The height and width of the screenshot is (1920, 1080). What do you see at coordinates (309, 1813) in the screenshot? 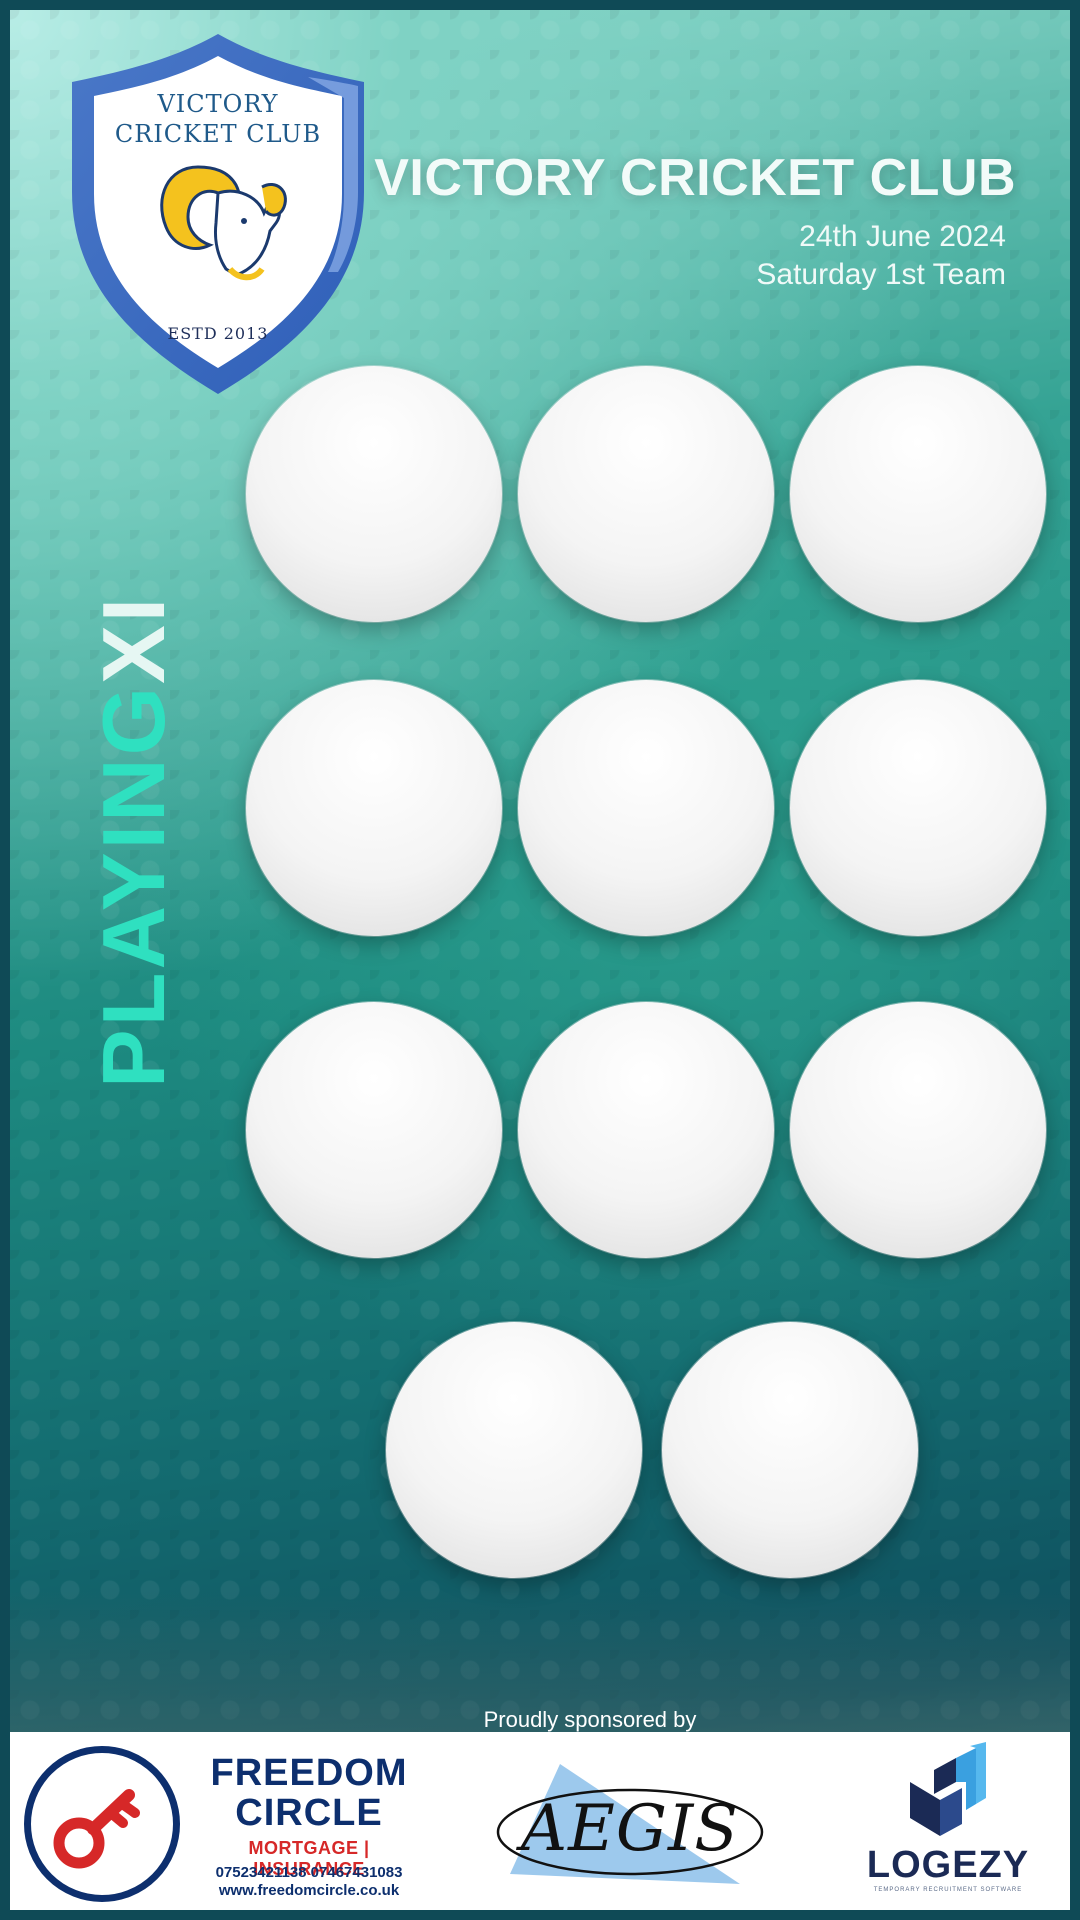
I see `freedom-circle-name-line2: CIRCLE` at bounding box center [309, 1813].